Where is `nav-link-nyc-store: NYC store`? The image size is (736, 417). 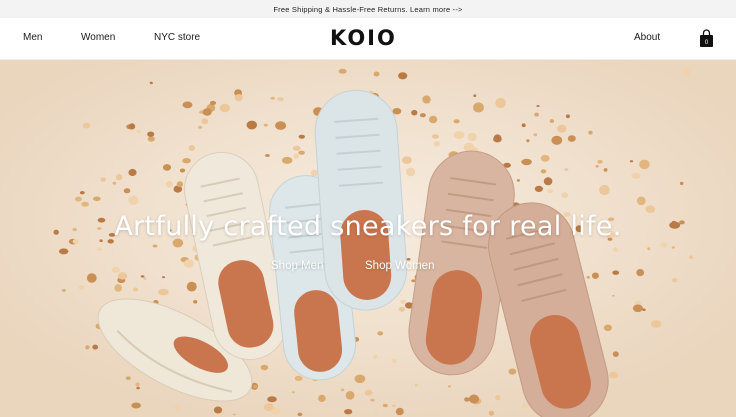
nav-link-nyc-store: NYC store is located at coordinates (177, 37).